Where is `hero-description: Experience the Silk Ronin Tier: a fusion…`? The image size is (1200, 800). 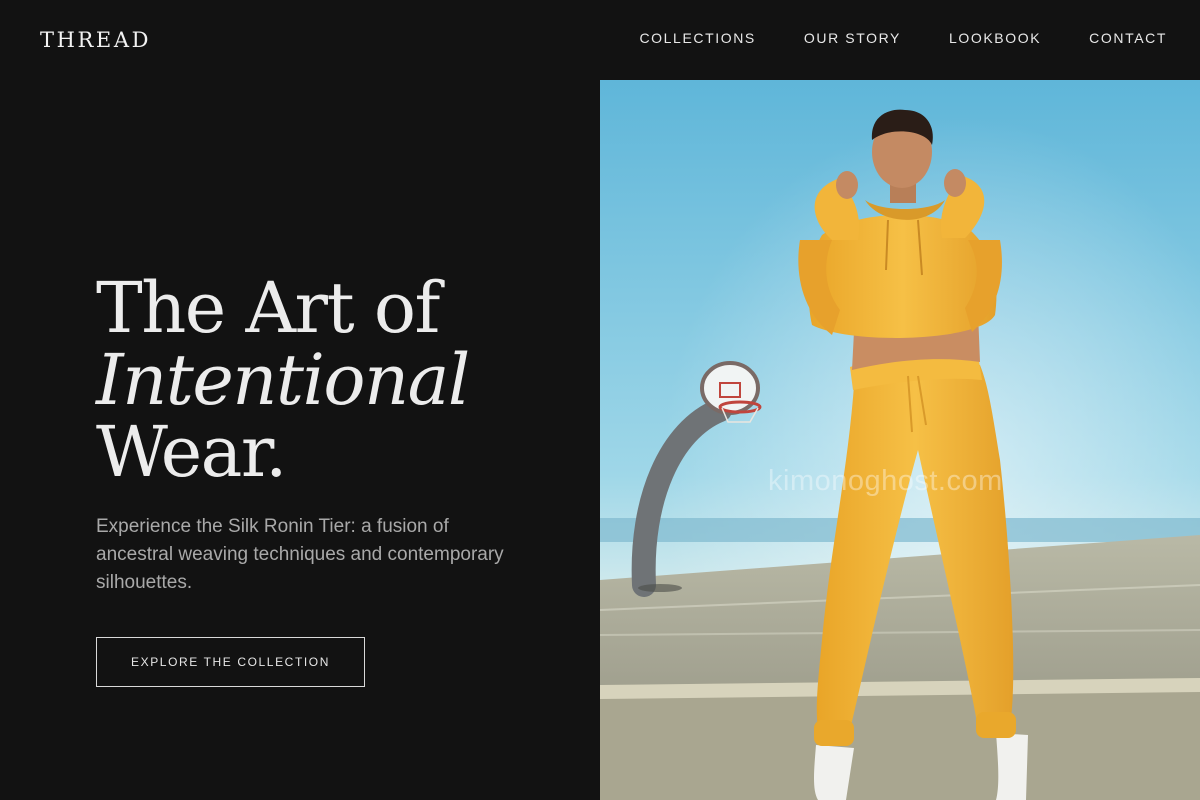 hero-description: Experience the Silk Ronin Tier: a fusion… is located at coordinates (300, 554).